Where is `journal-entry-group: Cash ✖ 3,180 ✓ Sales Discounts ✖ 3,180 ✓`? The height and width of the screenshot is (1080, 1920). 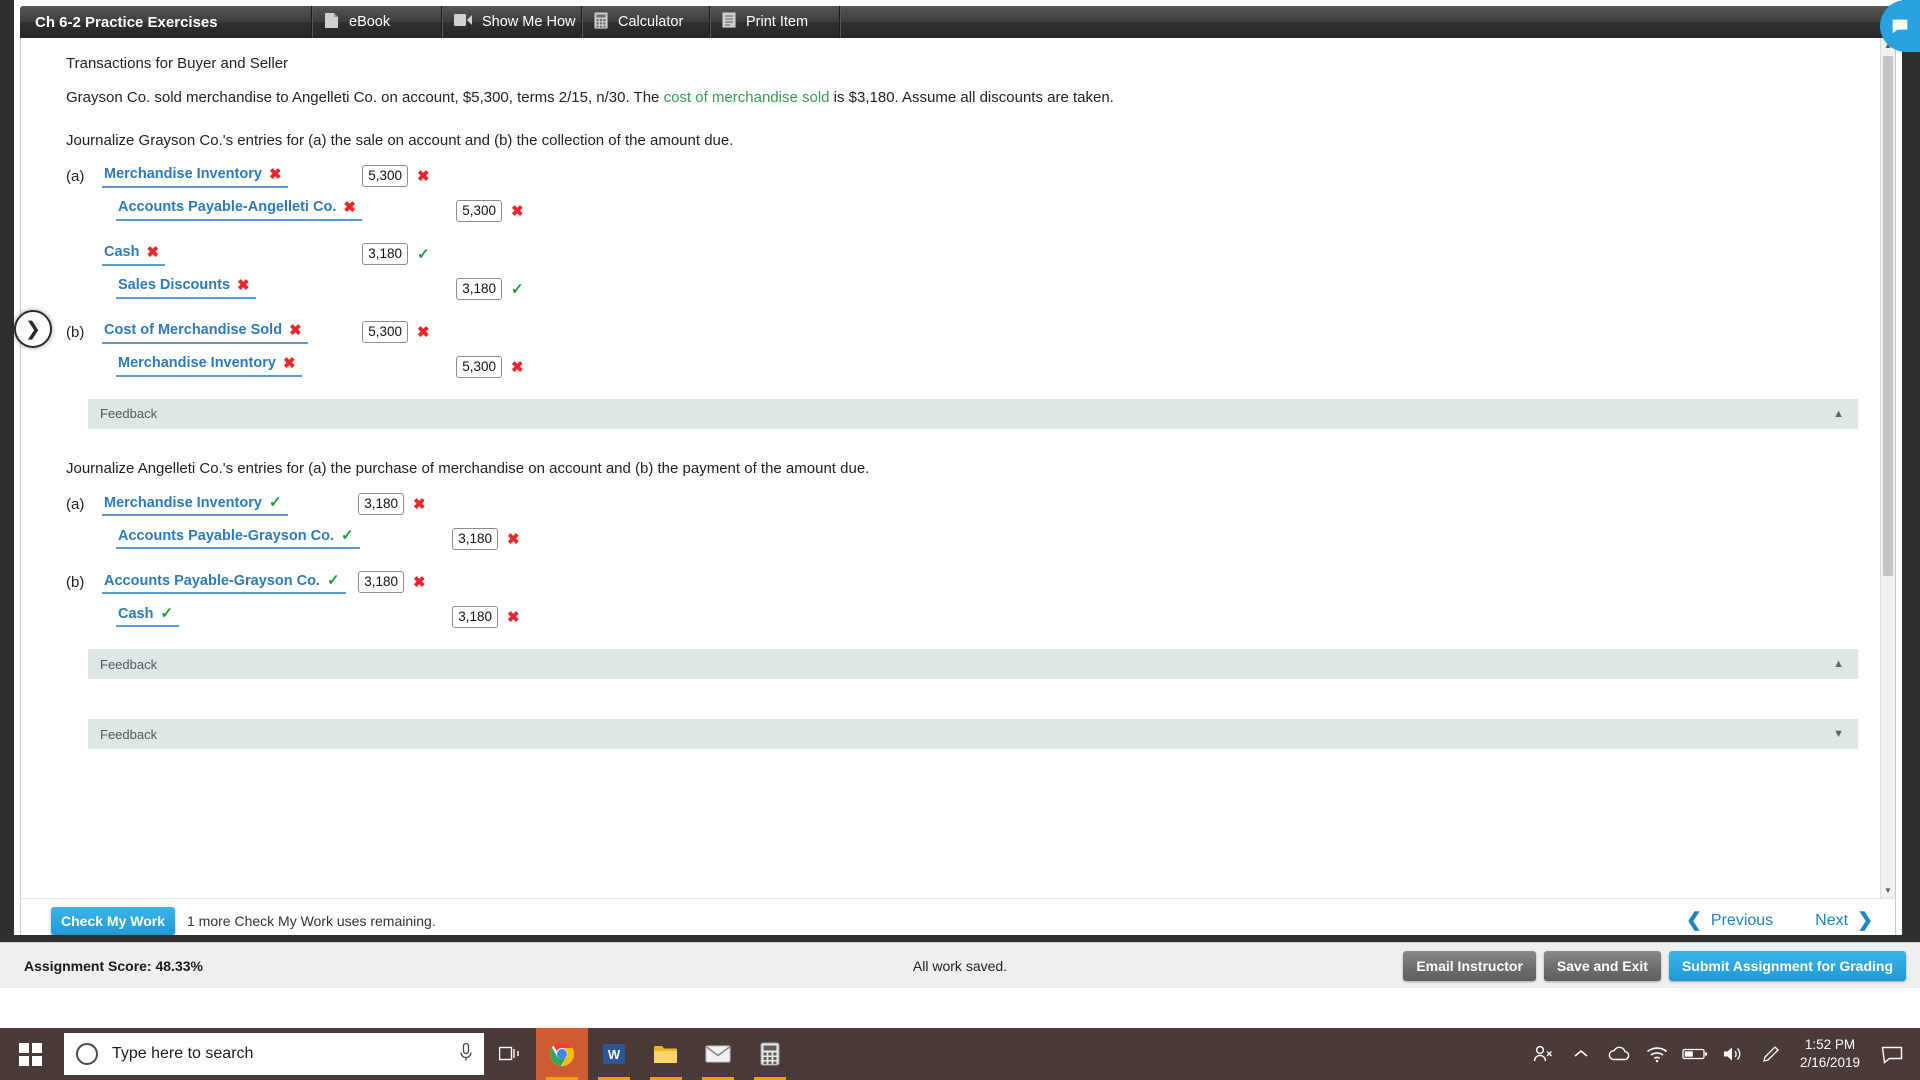 journal-entry-group: Cash ✖ 3,180 ✓ Sales Discounts ✖ 3,180 ✓ is located at coordinates (973, 275).